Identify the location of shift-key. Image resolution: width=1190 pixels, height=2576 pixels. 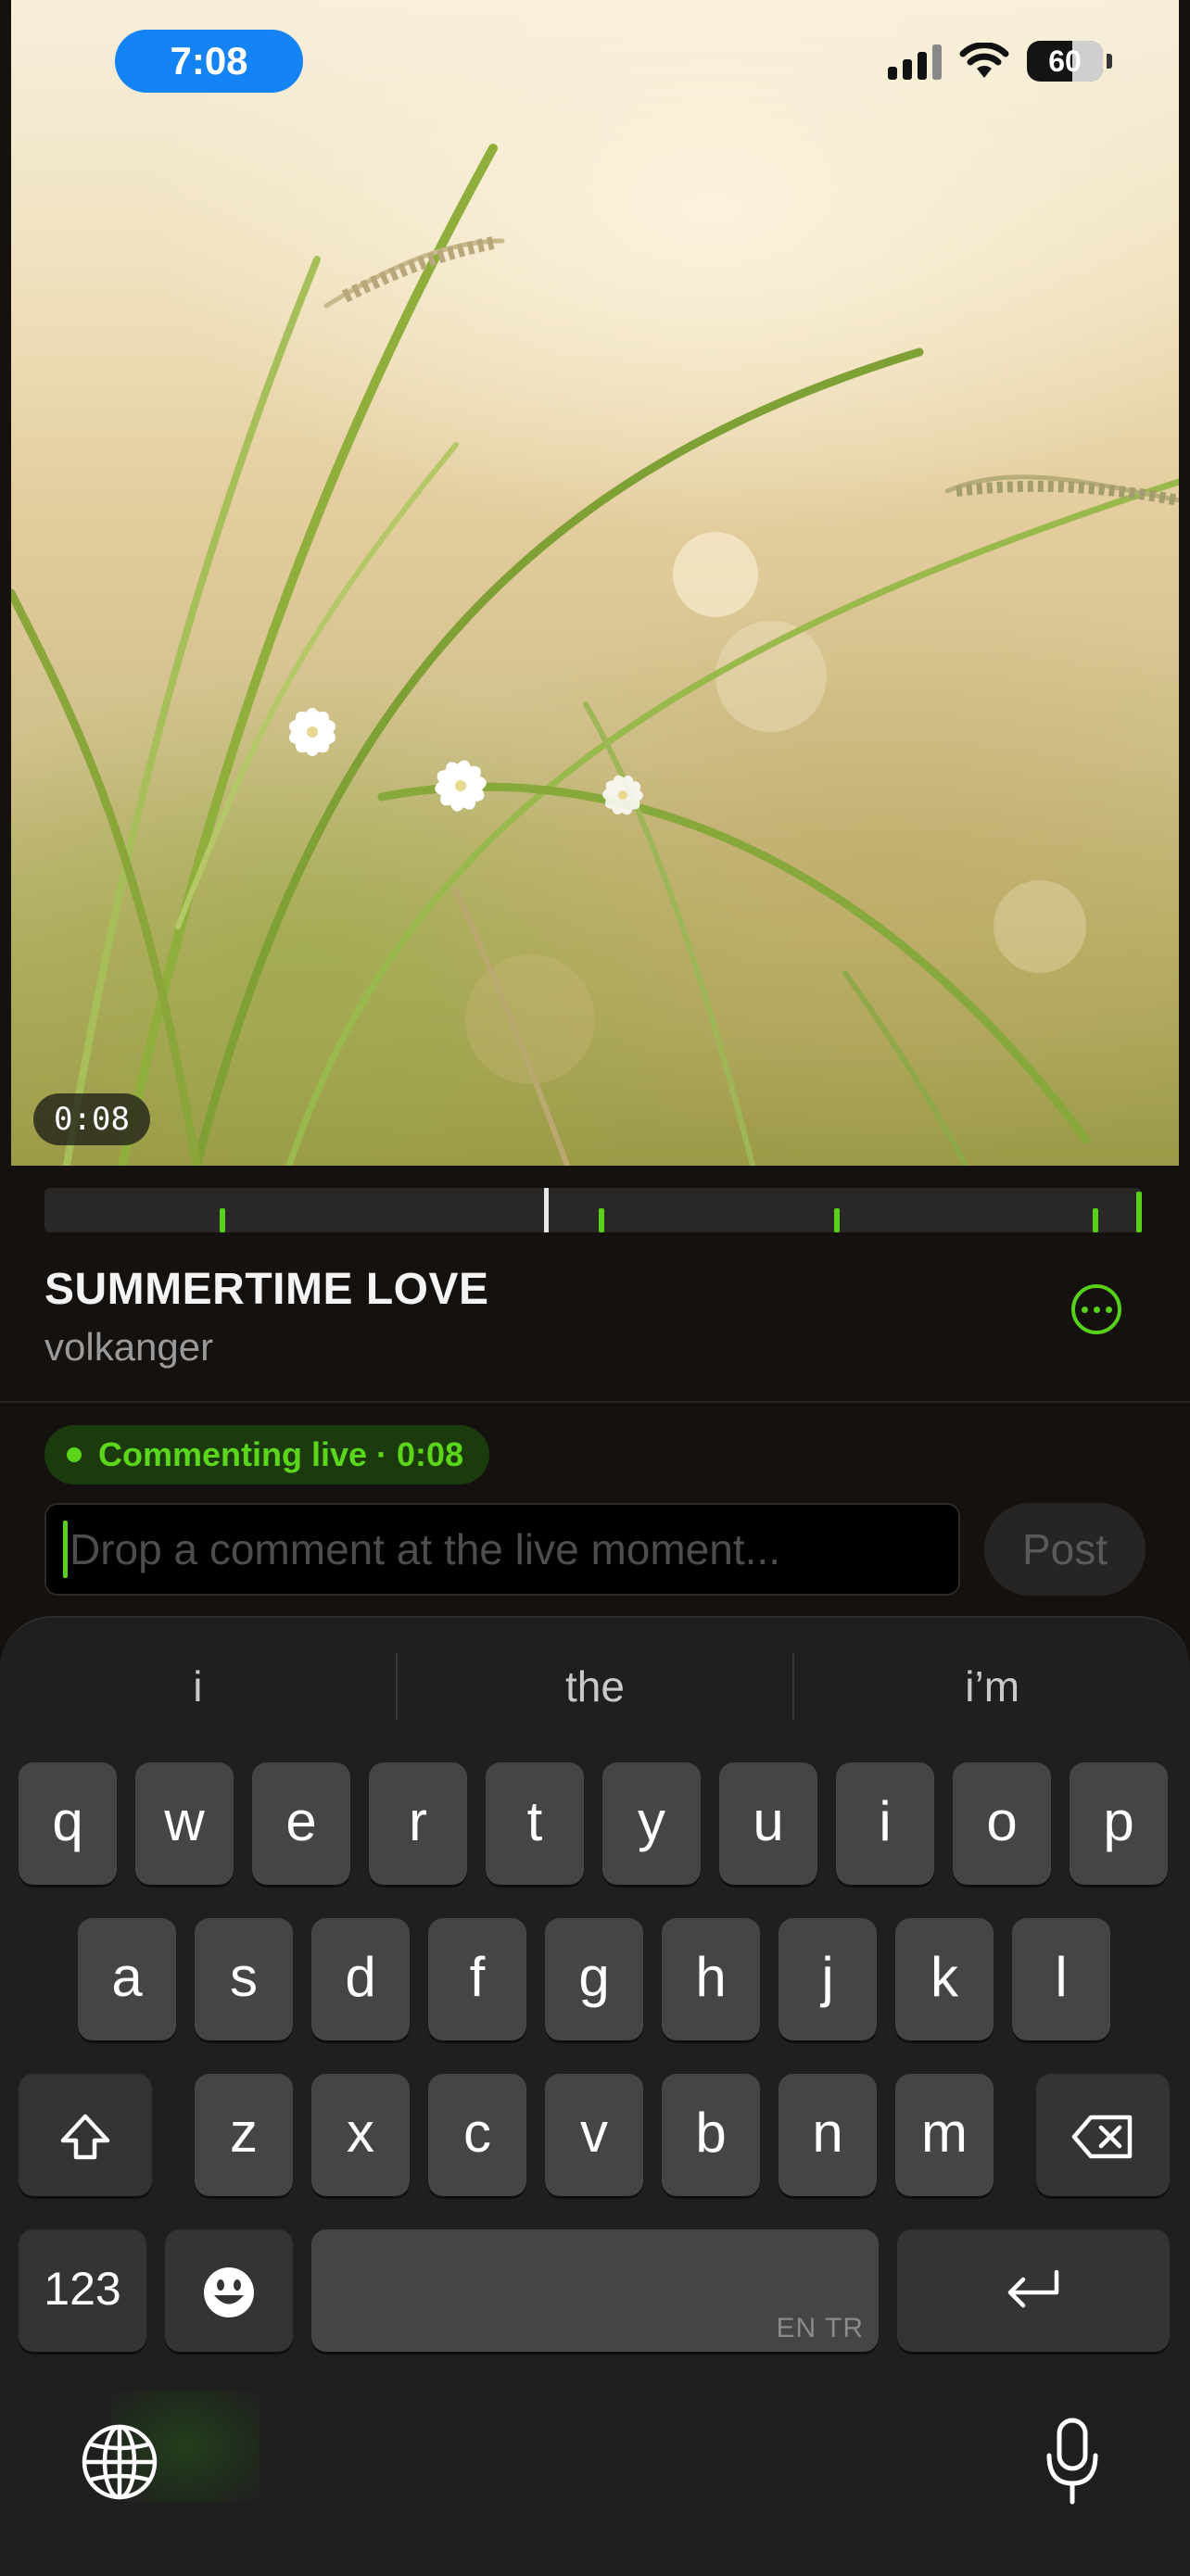
(85, 2135).